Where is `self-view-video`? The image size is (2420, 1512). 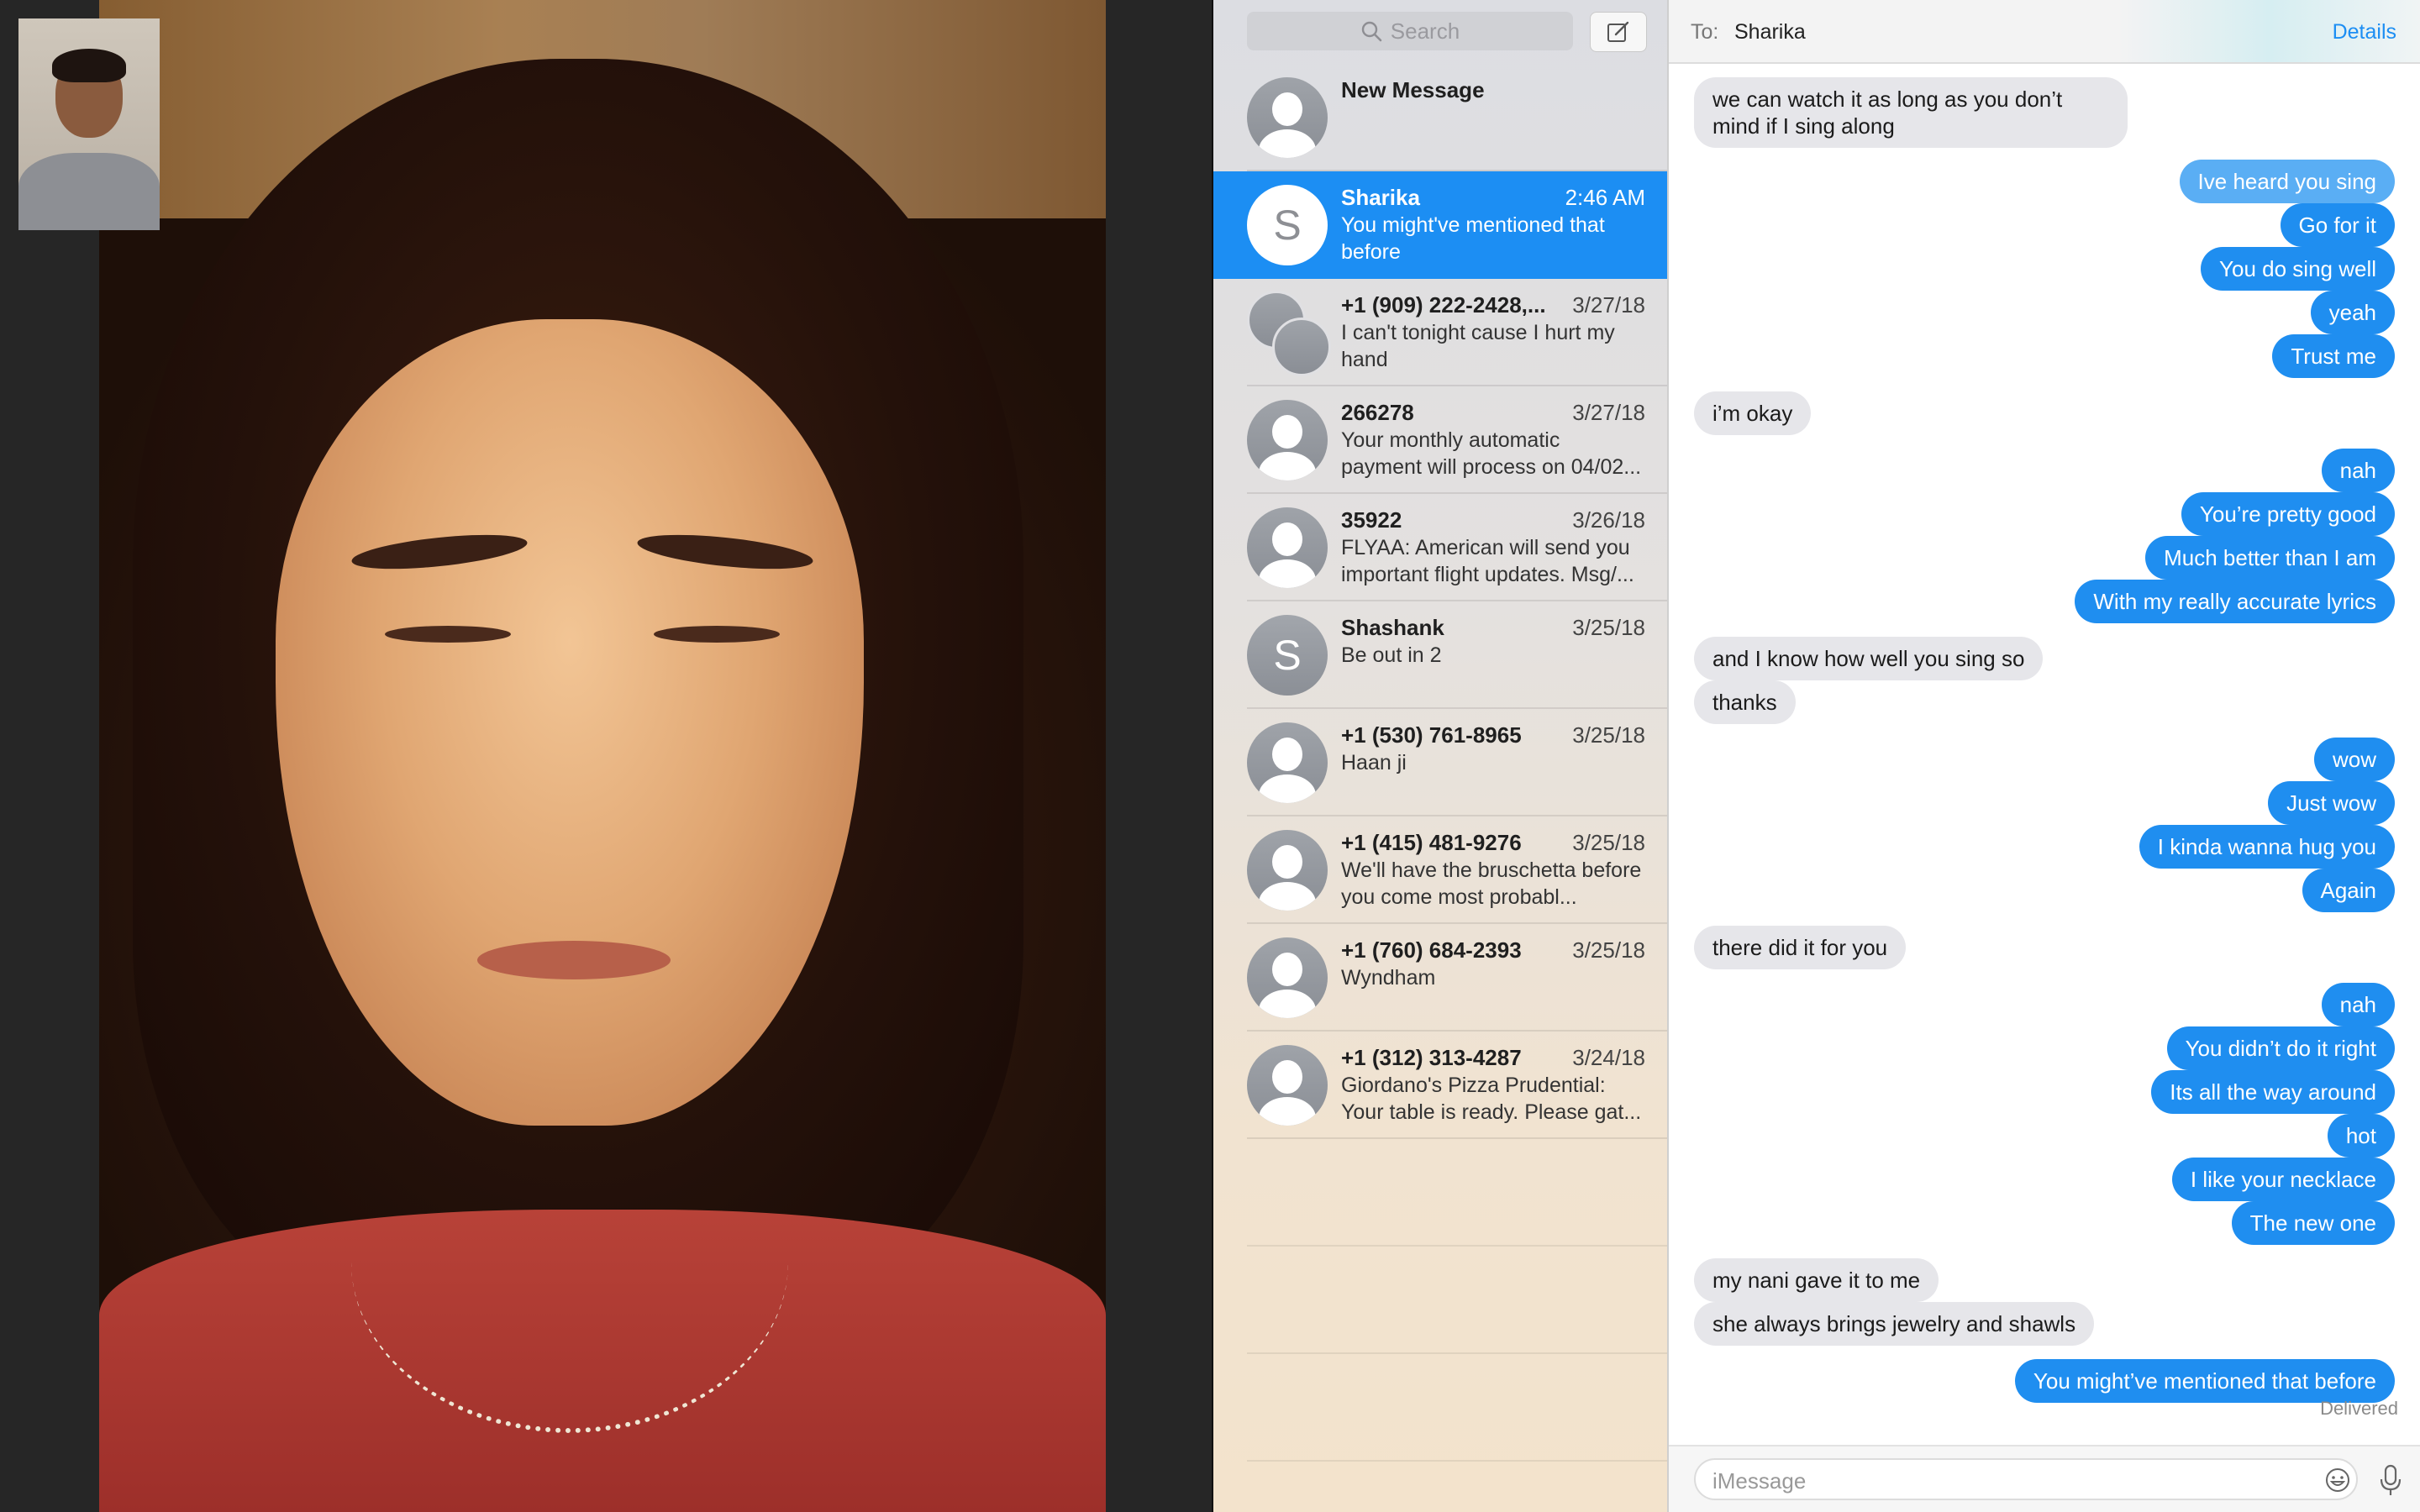 self-view-video is located at coordinates (89, 124).